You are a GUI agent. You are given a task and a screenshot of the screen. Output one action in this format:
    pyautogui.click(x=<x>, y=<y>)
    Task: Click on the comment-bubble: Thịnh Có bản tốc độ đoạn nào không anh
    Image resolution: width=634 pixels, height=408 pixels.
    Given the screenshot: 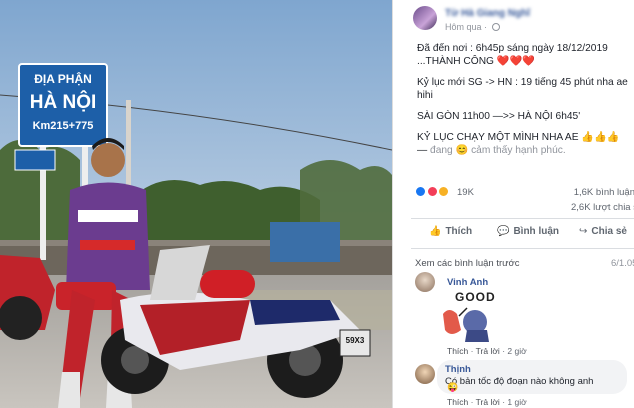 What is the action you would take?
    pyautogui.click(x=532, y=377)
    